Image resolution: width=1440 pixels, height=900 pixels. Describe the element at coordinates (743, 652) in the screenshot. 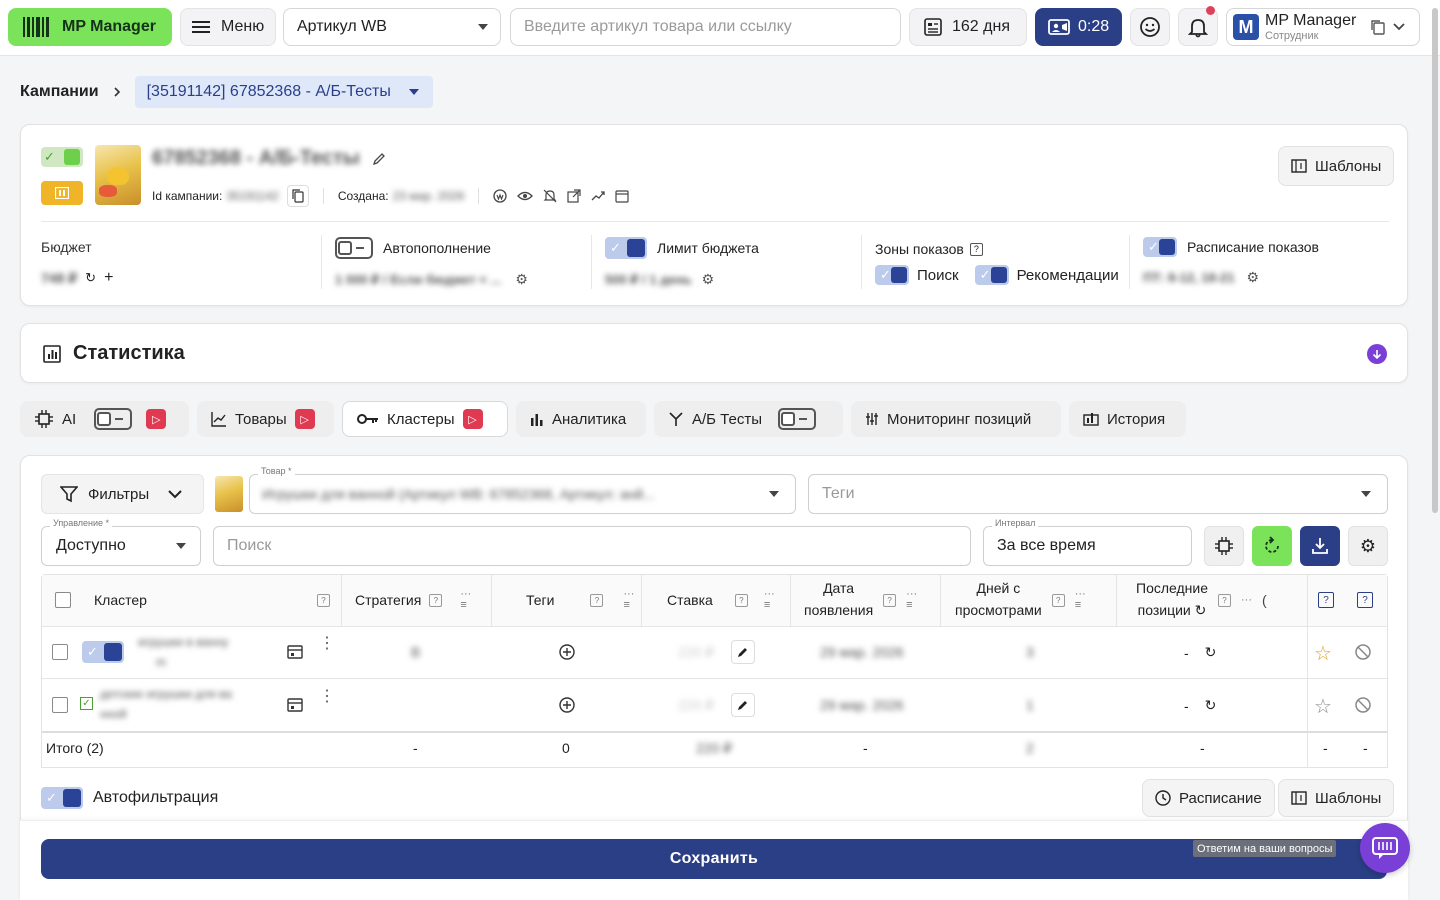

I see `row1-edit-bid-button` at that location.